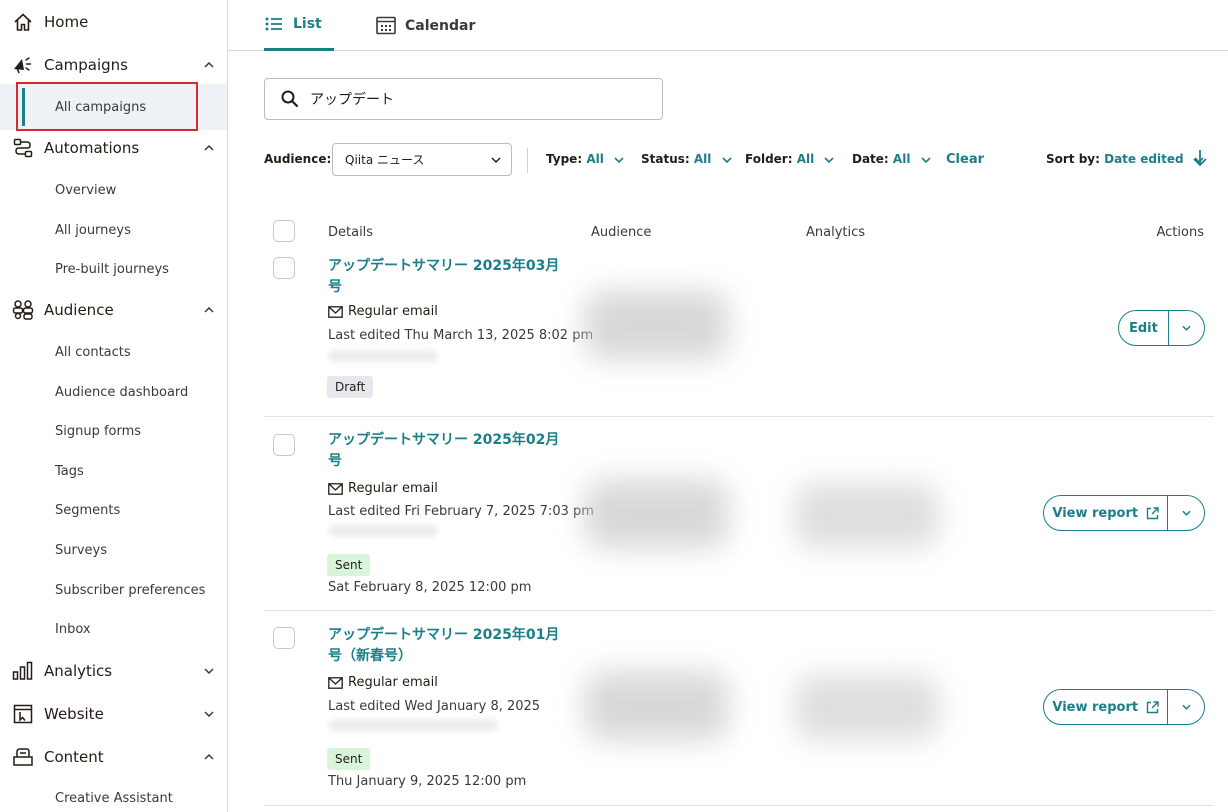 This screenshot has height=812, width=1228. I want to click on nav-all-contacts: All contacts, so click(113, 352).